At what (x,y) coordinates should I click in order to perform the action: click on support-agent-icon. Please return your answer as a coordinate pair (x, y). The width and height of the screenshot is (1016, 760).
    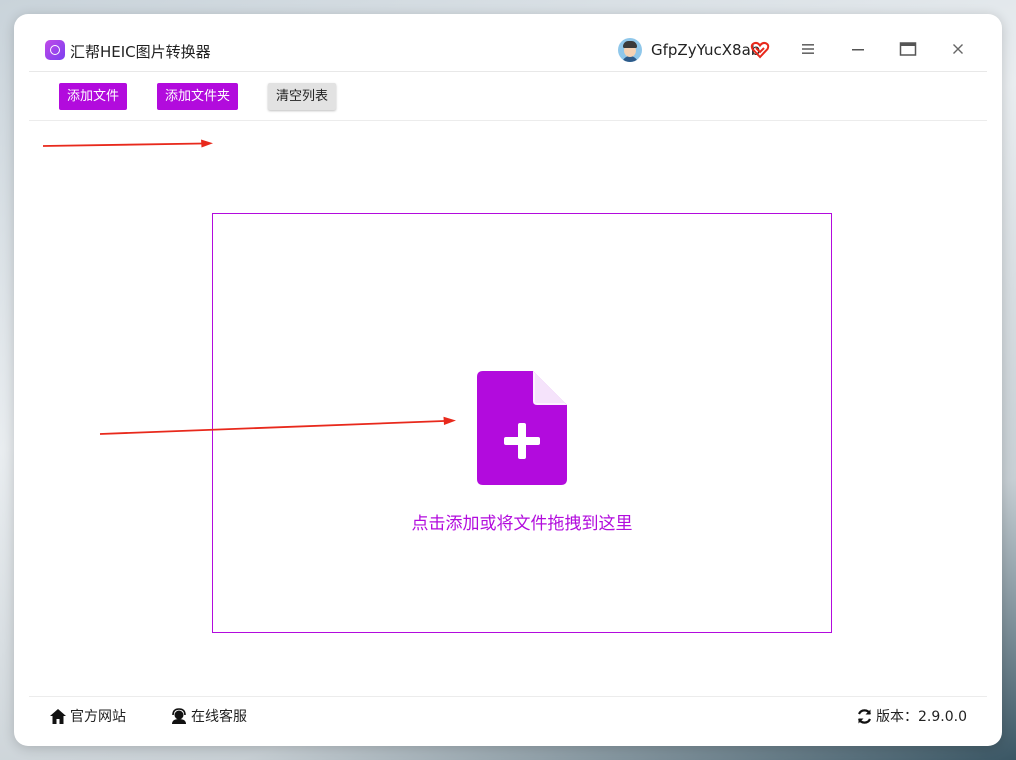
    Looking at the image, I should click on (179, 715).